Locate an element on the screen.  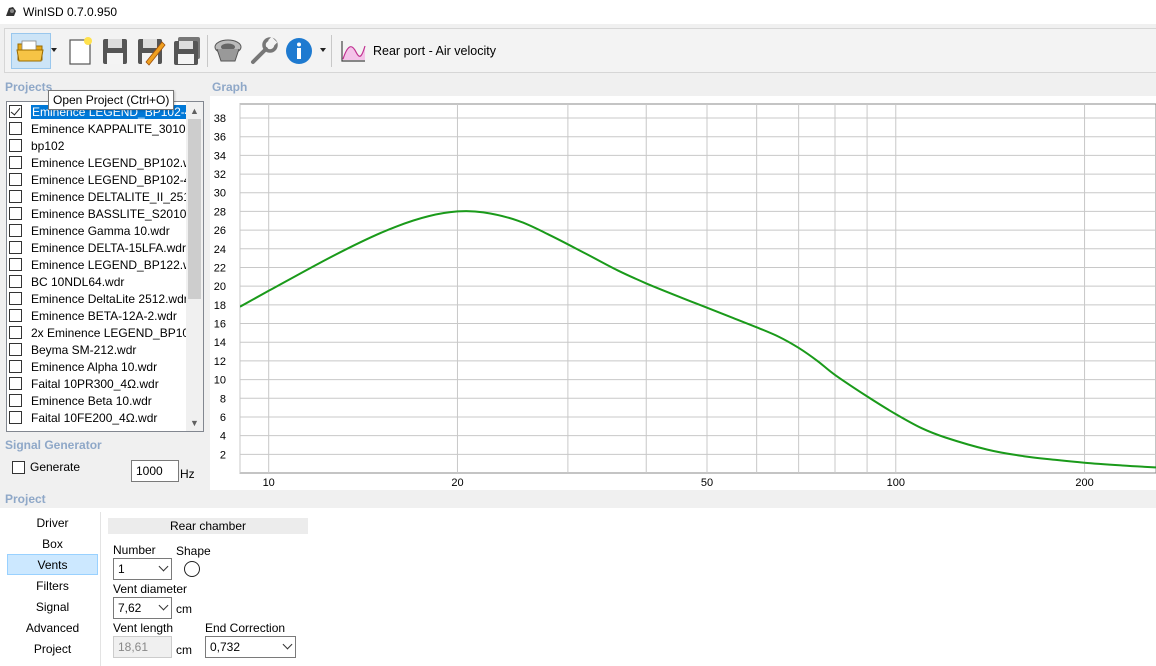
scroll-down-arrow-icon: ▼ is located at coordinates (194, 422).